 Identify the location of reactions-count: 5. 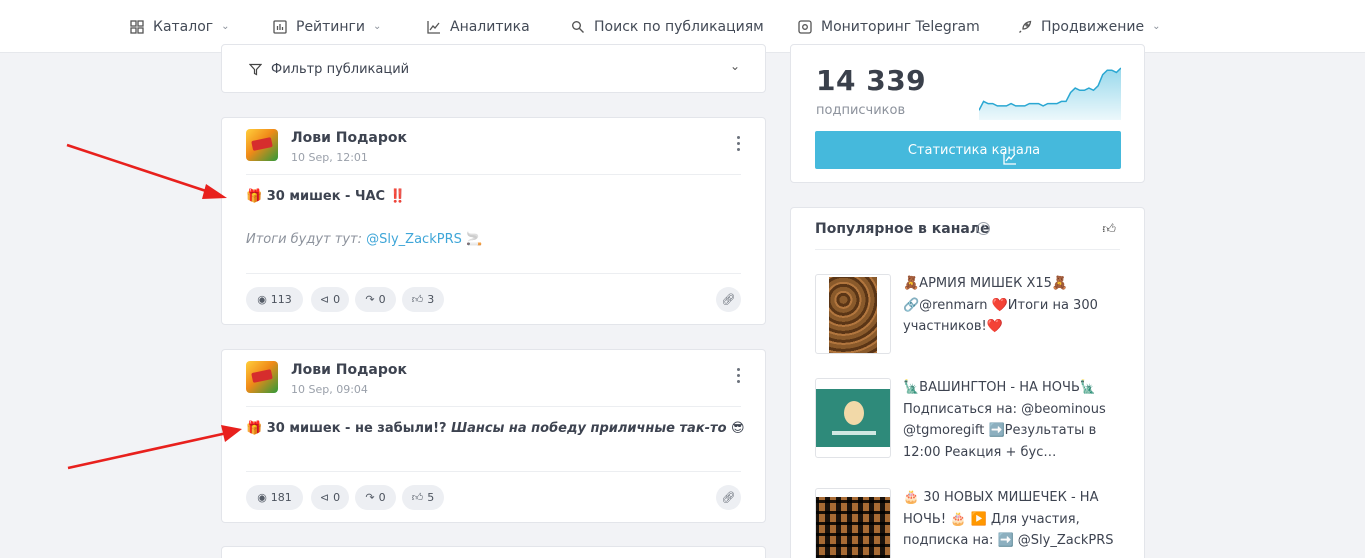
(431, 497).